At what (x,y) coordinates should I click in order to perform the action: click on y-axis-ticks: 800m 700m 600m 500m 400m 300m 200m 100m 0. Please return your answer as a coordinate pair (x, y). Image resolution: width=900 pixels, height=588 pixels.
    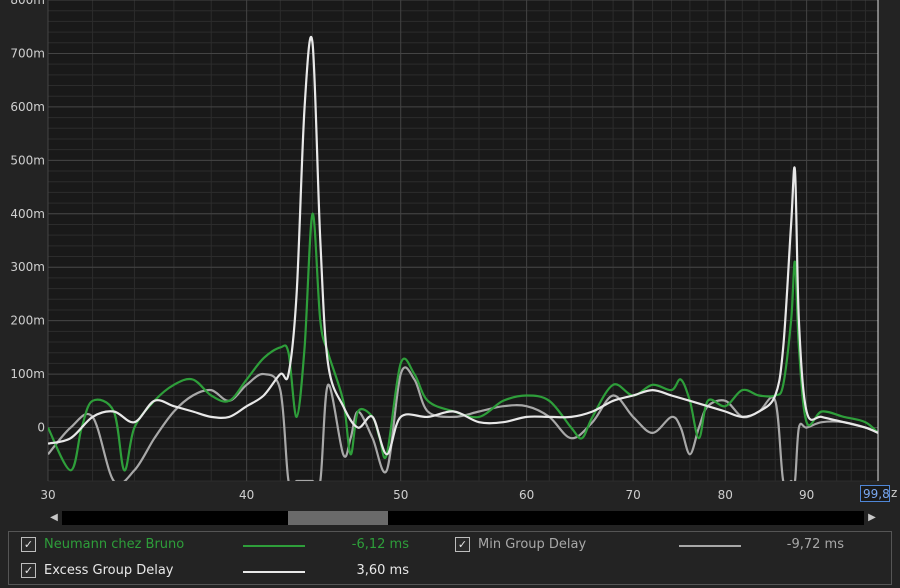
    Looking at the image, I should click on (27, 217).